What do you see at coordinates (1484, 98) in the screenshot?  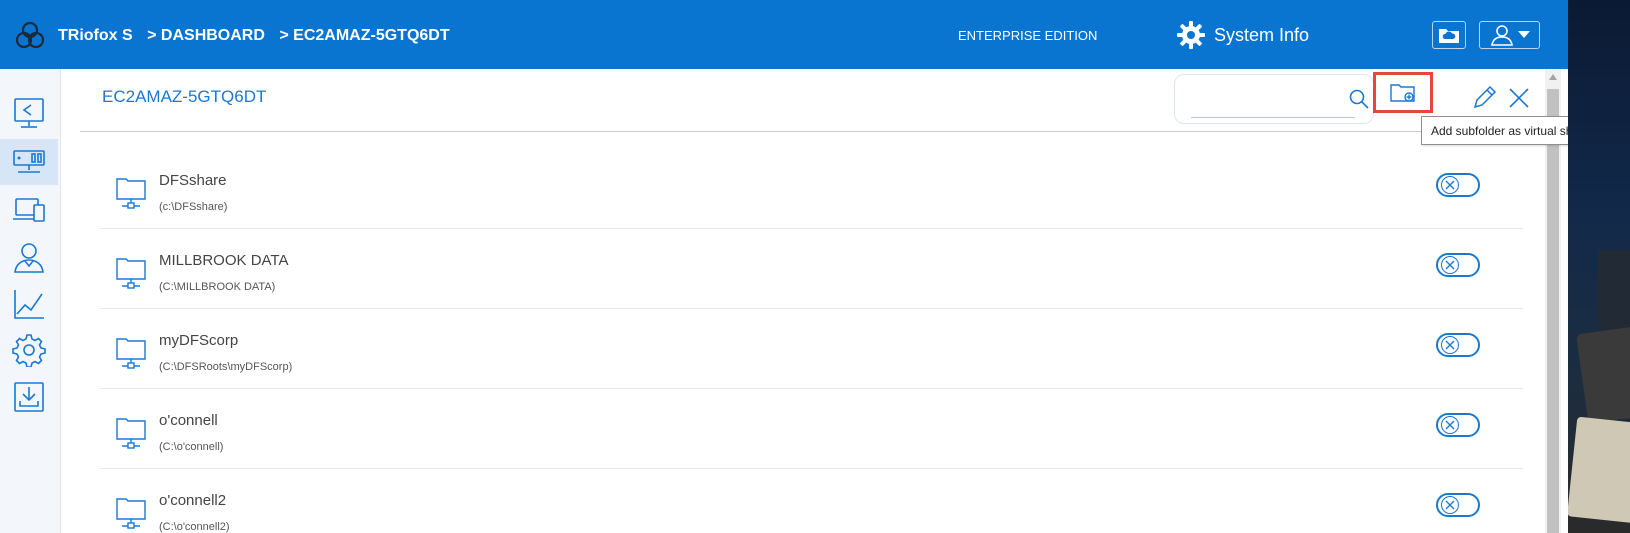 I see `edit-pencil-icon` at bounding box center [1484, 98].